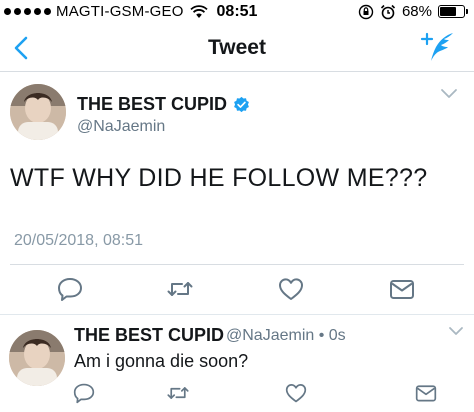  What do you see at coordinates (237, 395) in the screenshot?
I see `reply-actions` at bounding box center [237, 395].